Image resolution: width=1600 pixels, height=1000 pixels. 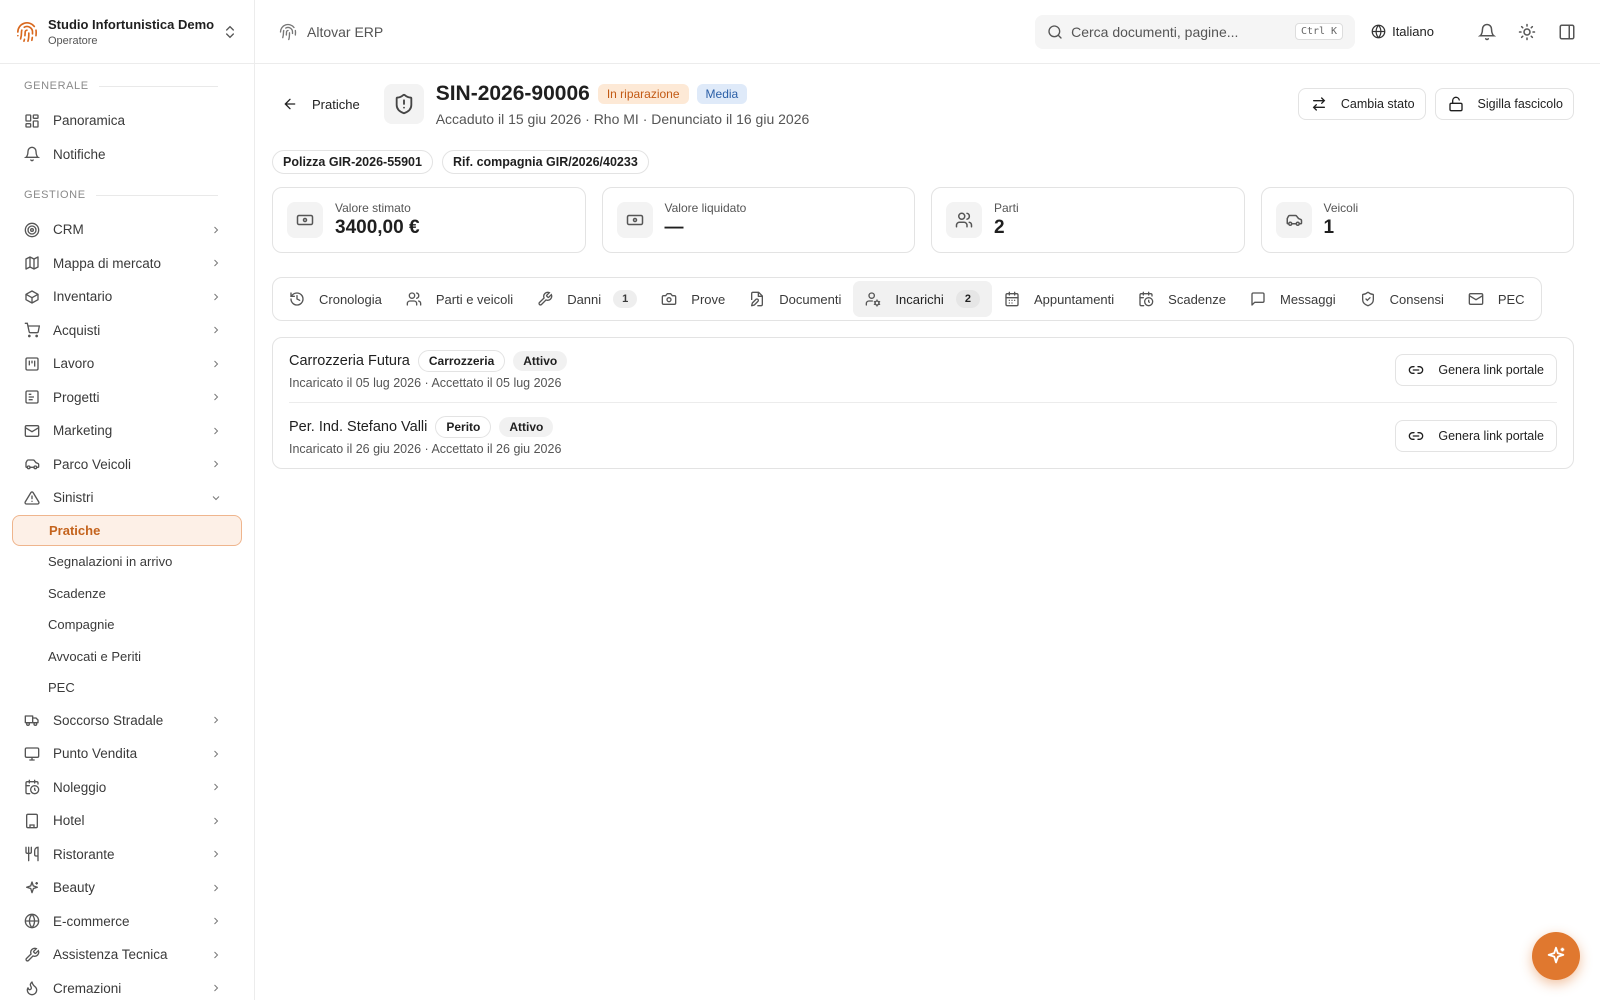 What do you see at coordinates (127, 657) in the screenshot?
I see `sidebar-subitem-avvocati-periti: Avvocati e Periti` at bounding box center [127, 657].